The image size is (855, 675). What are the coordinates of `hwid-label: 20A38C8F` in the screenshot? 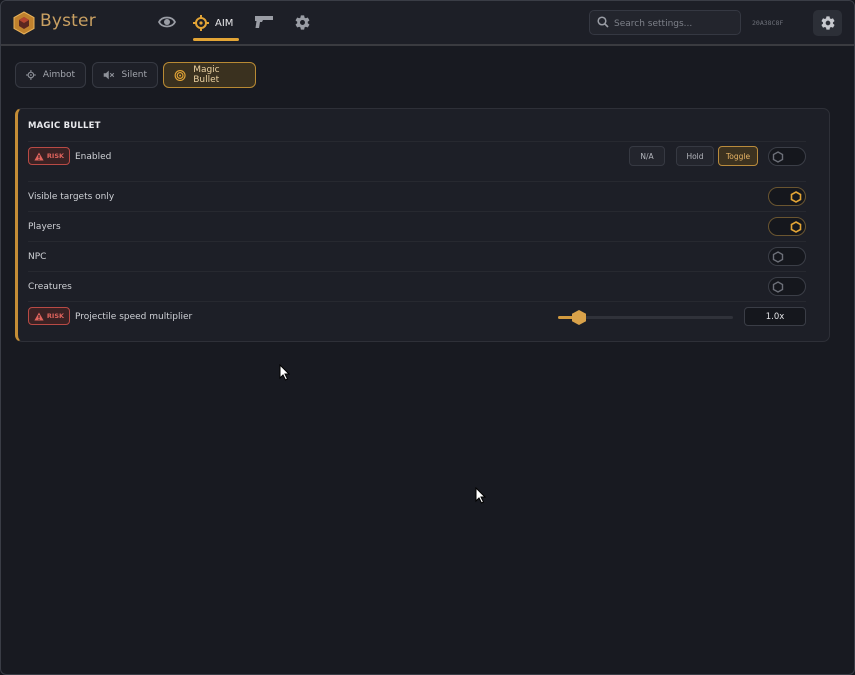 It's located at (768, 23).